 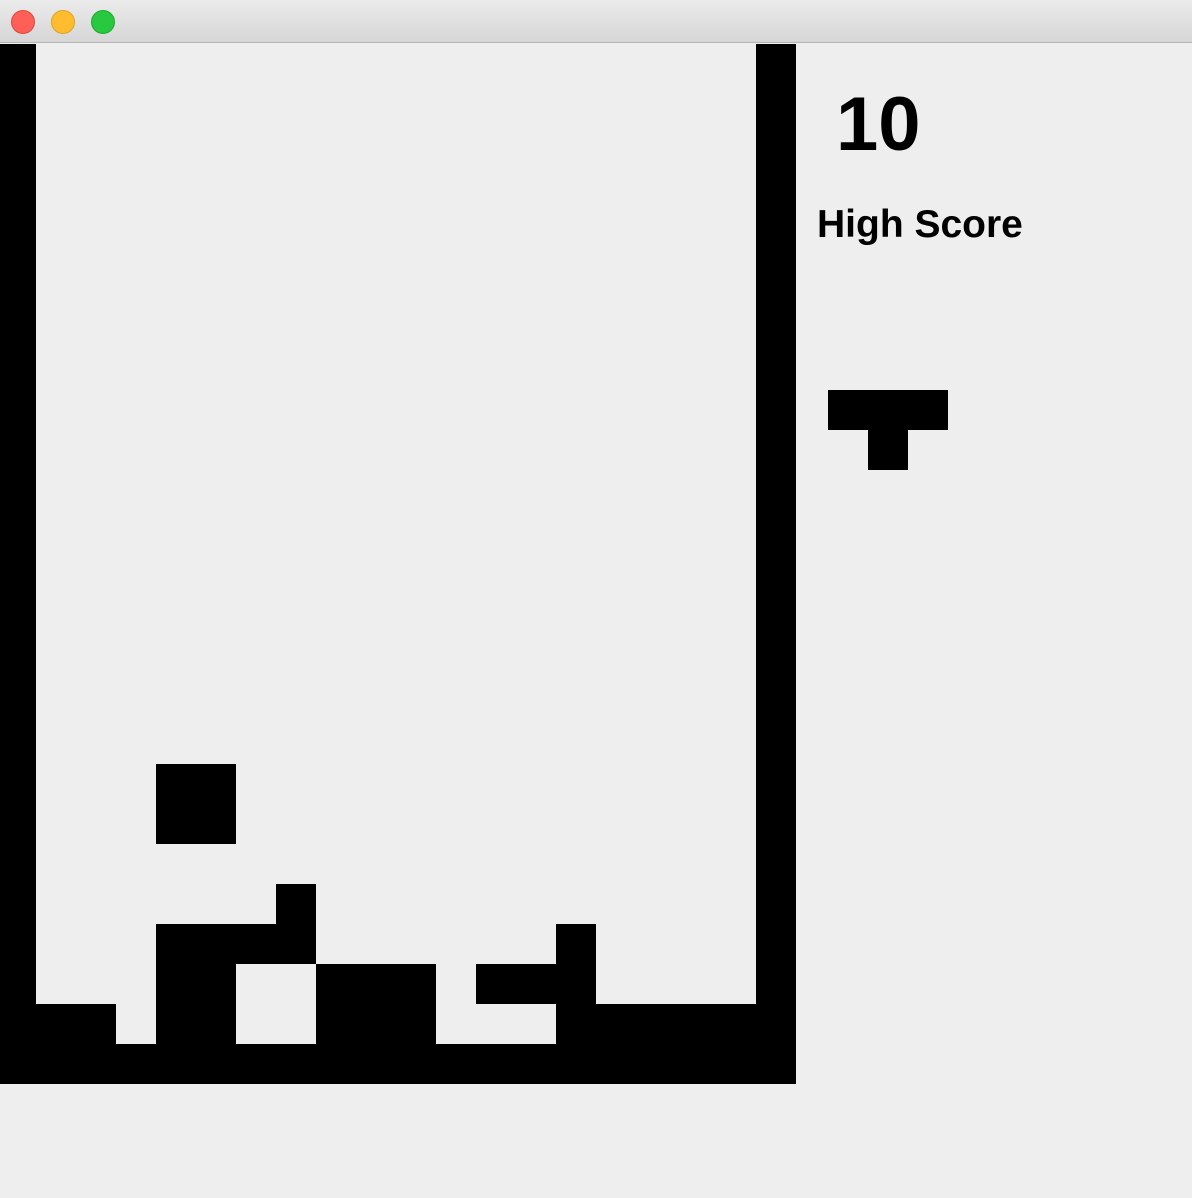 I want to click on high-score-label: High Score, so click(x=920, y=224).